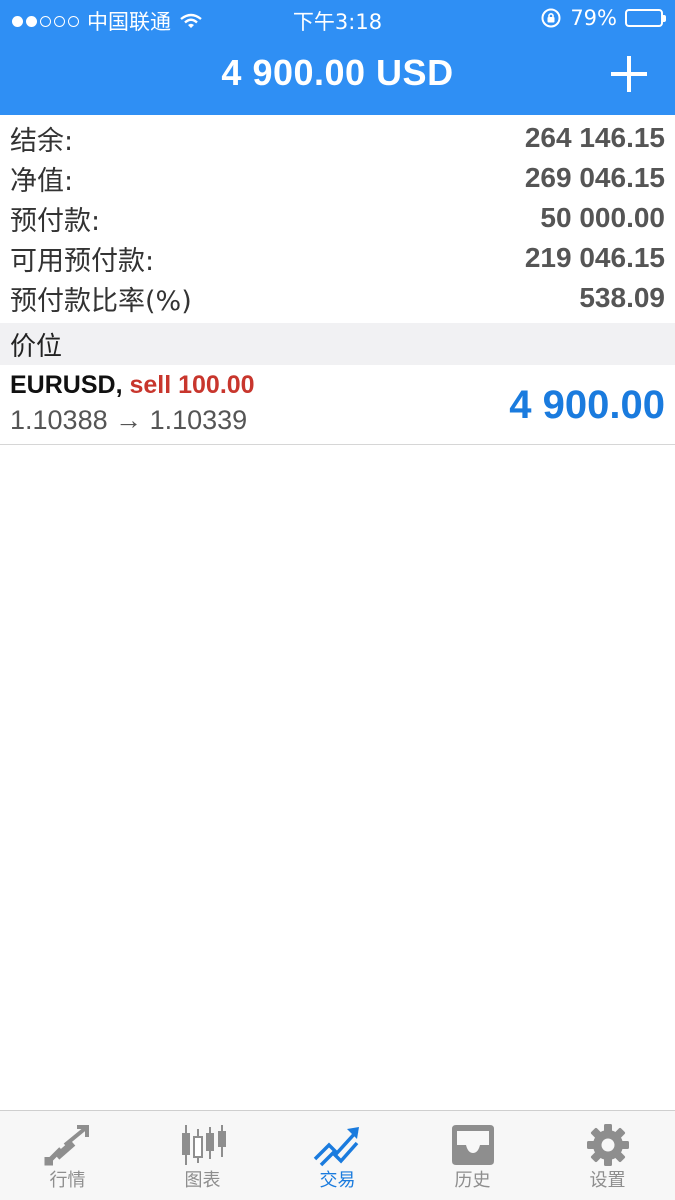 The image size is (675, 1200). Describe the element at coordinates (607, 1180) in the screenshot. I see `tab-settings-label: 设置` at that location.